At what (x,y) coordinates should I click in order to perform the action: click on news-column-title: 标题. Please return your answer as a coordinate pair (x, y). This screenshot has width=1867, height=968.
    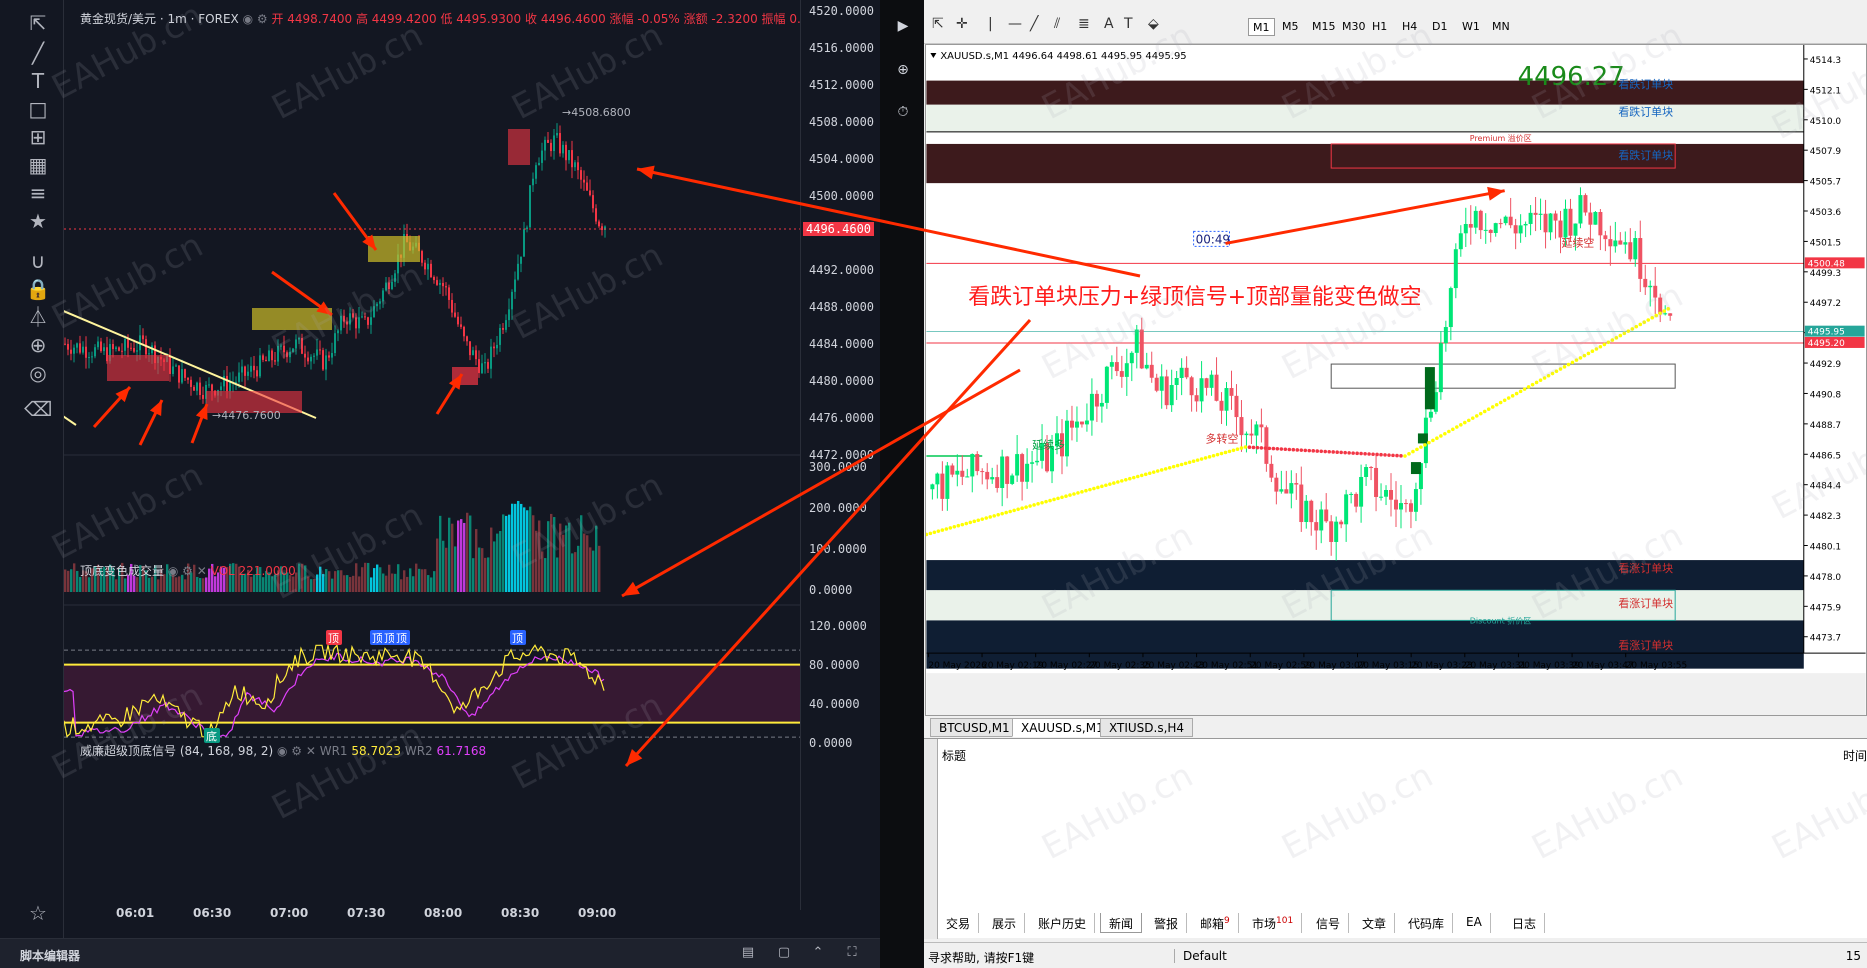
    Looking at the image, I should click on (954, 755).